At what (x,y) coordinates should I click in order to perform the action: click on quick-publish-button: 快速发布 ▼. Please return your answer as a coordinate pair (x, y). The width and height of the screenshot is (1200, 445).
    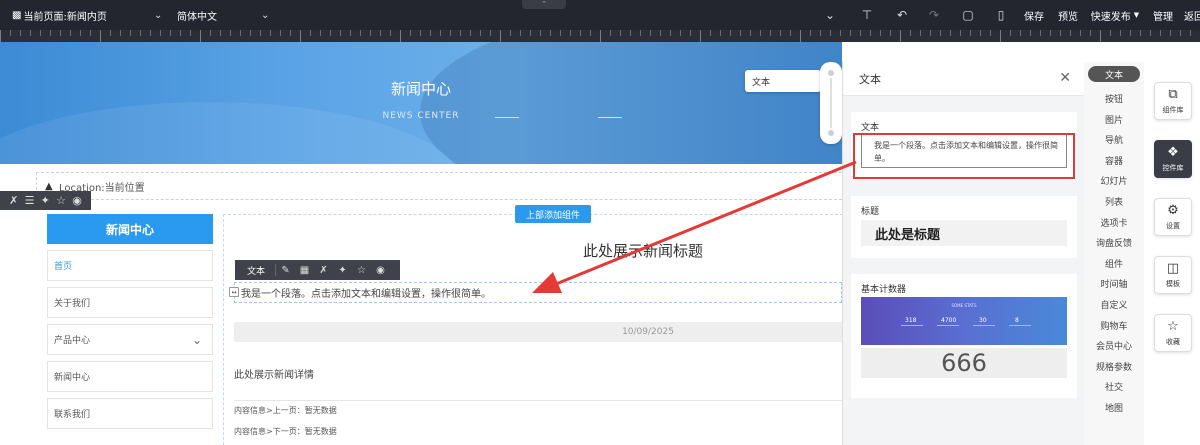
    Looking at the image, I should click on (1115, 15).